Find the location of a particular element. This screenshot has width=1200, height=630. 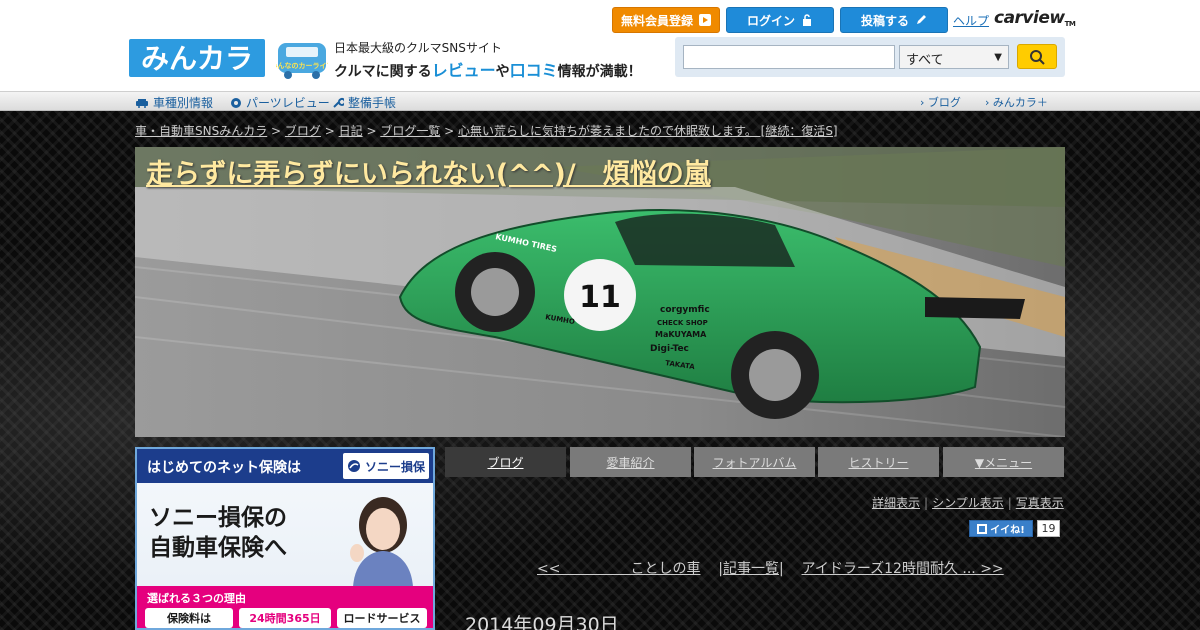

ad-chip-24h: 24時間365日 is located at coordinates (285, 618).